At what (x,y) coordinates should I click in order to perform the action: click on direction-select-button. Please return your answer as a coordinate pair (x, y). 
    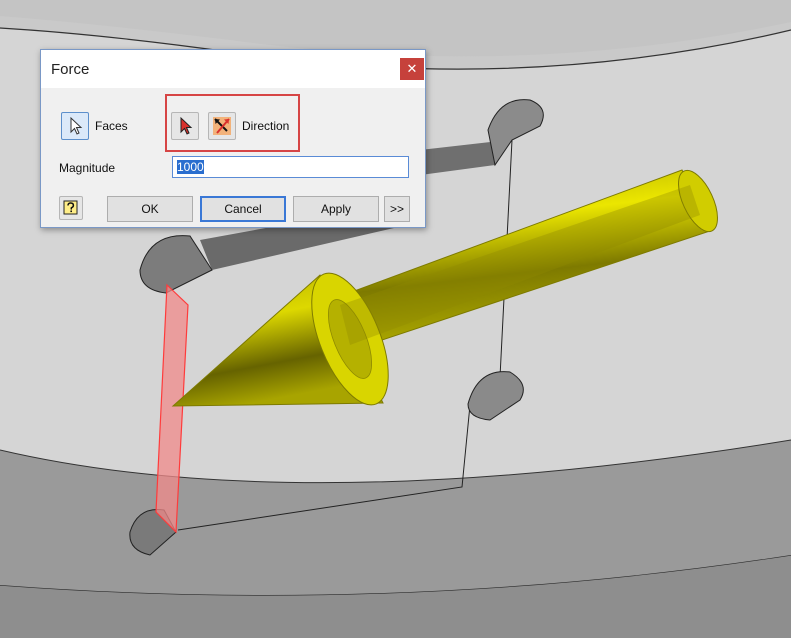
    Looking at the image, I should click on (185, 126).